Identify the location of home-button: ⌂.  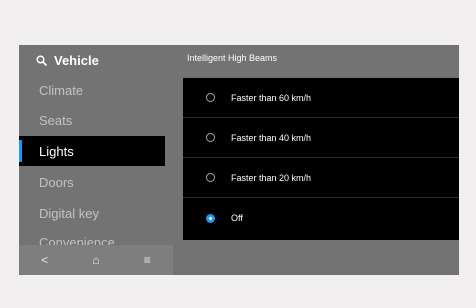
(96, 260).